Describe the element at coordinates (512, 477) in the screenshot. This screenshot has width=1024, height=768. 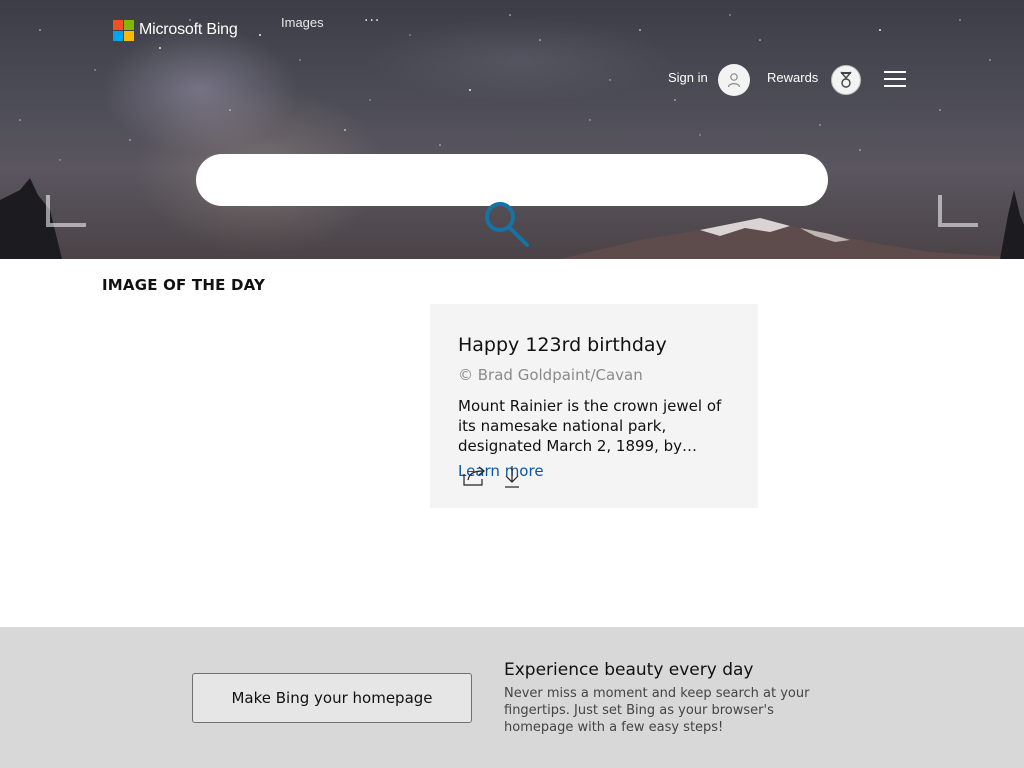
I see `download-icon` at that location.